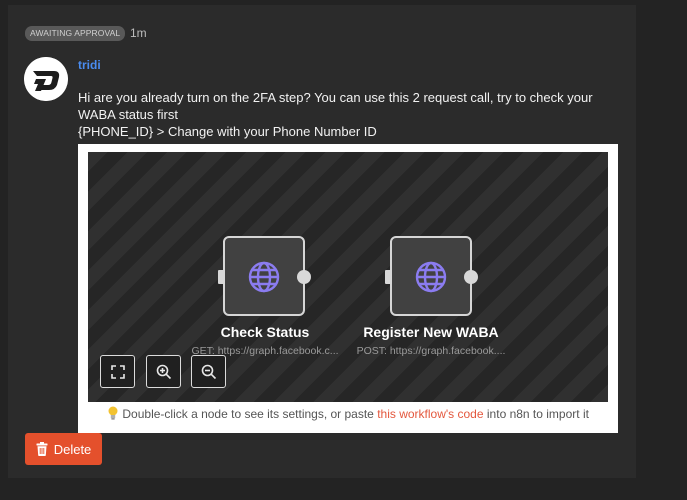 This screenshot has width=687, height=500. I want to click on node-register-new-waba, so click(431, 276).